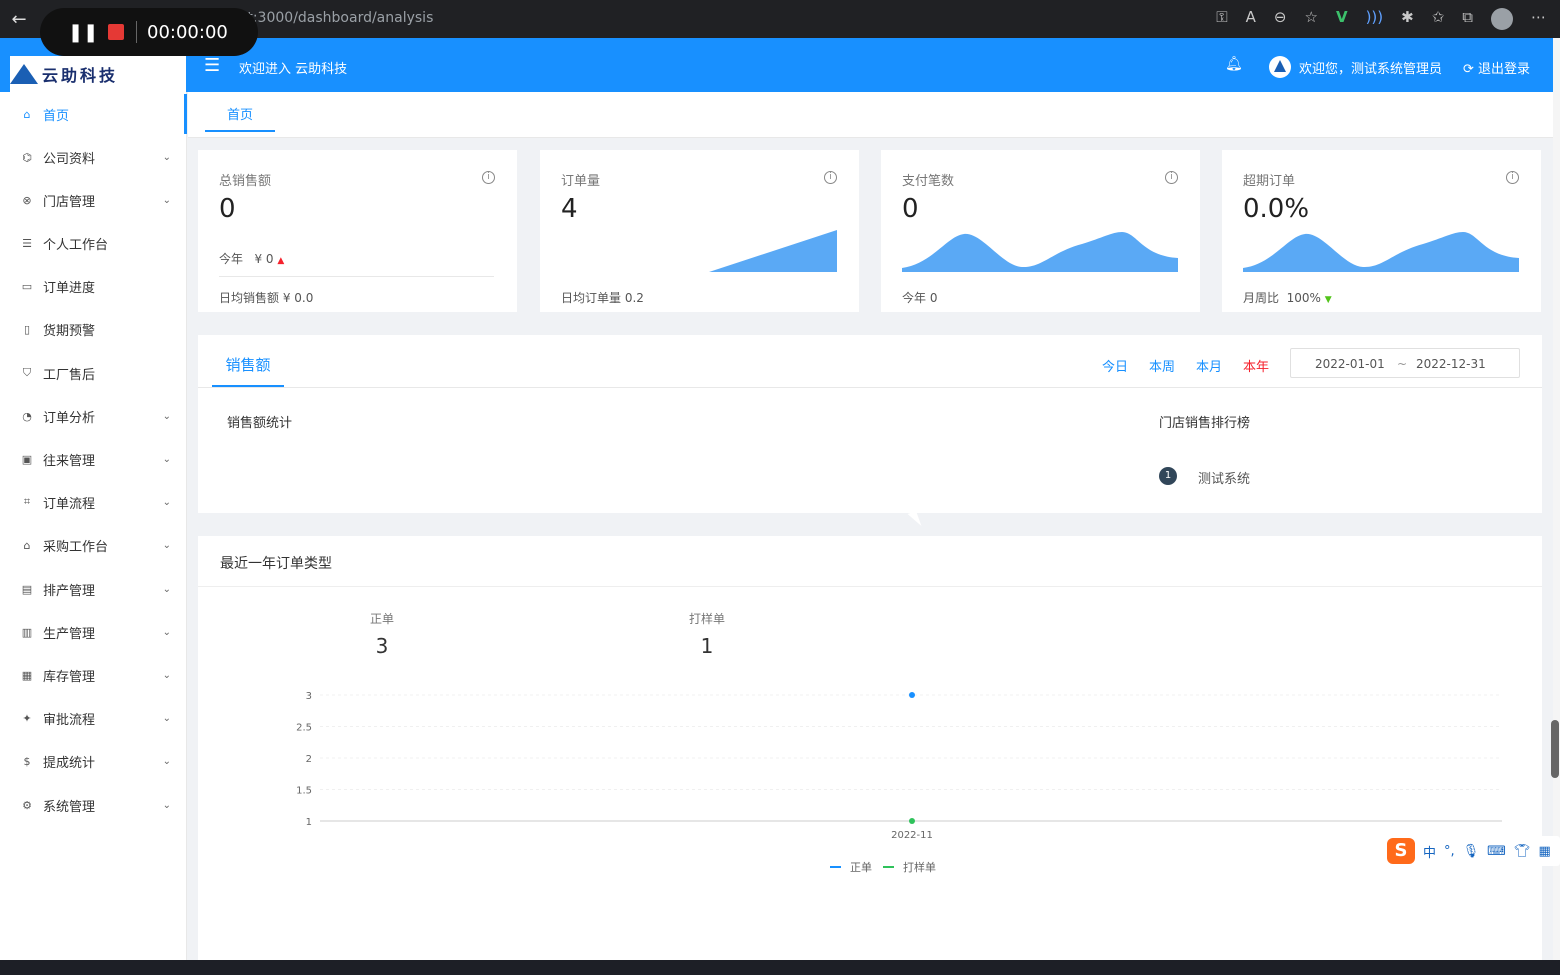  Describe the element at coordinates (1401, 851) in the screenshot. I see `sogou-icon: S` at that location.